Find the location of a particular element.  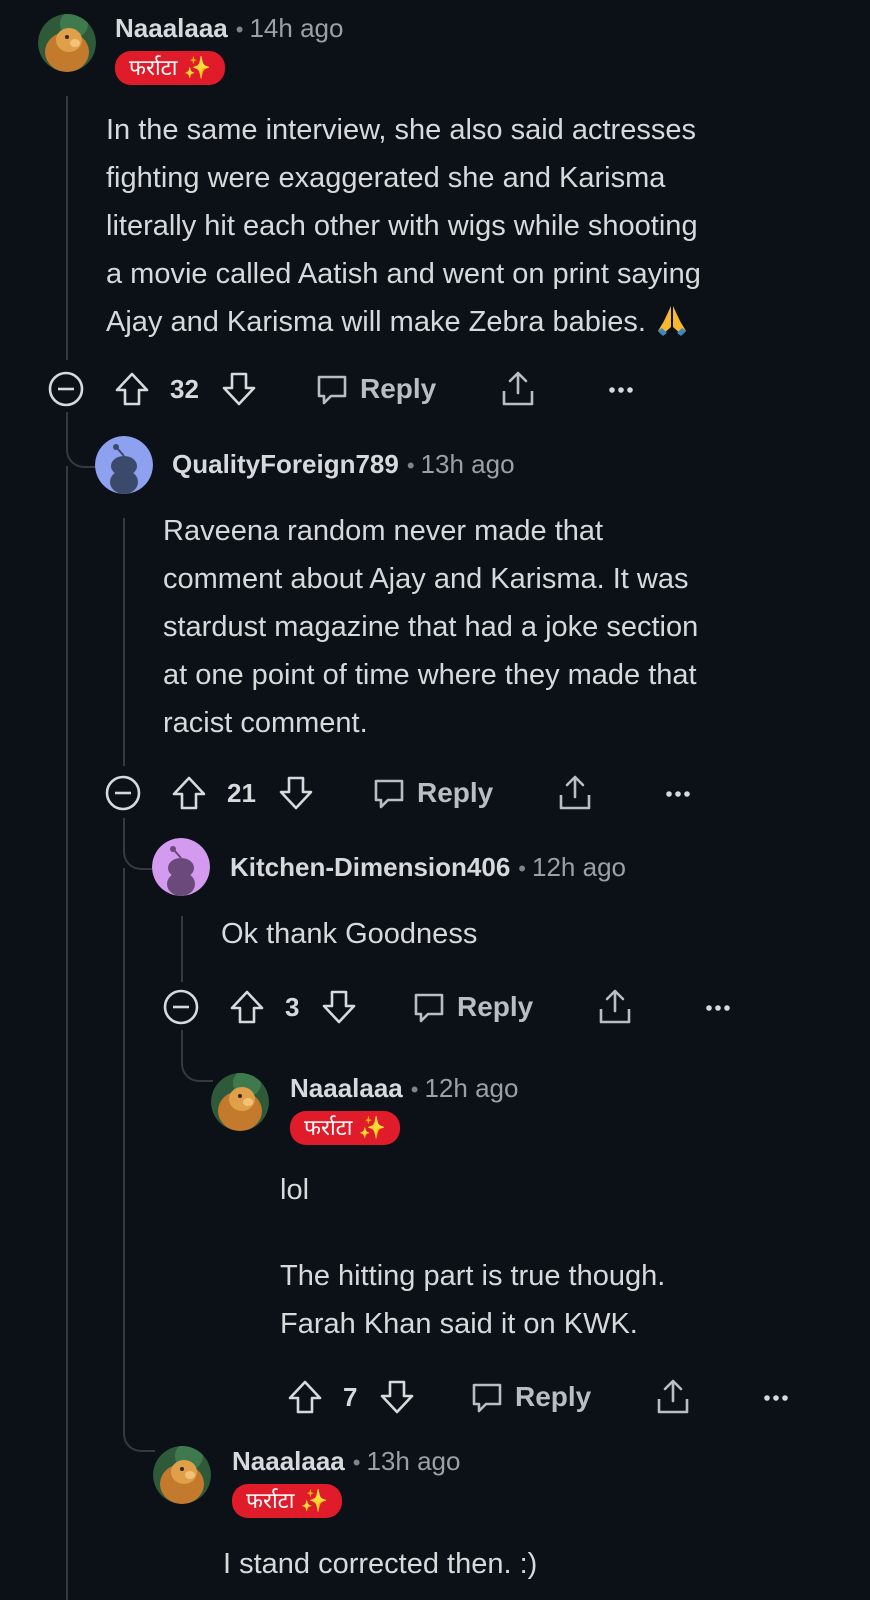

timestamp: 14h ago is located at coordinates (296, 28).